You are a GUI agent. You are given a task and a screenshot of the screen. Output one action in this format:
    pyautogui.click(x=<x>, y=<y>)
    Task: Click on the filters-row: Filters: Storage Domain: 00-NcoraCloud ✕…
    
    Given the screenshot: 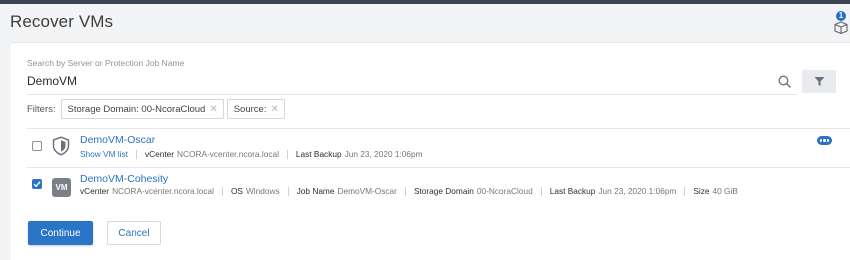 What is the action you would take?
    pyautogui.click(x=157, y=109)
    